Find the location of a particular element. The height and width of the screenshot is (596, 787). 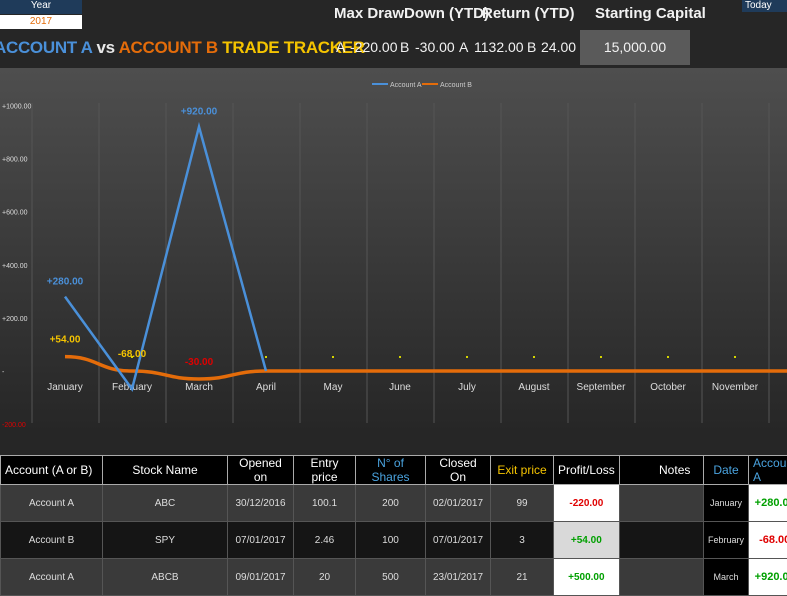

col-profit-loss: Profit/Loss is located at coordinates (587, 470).